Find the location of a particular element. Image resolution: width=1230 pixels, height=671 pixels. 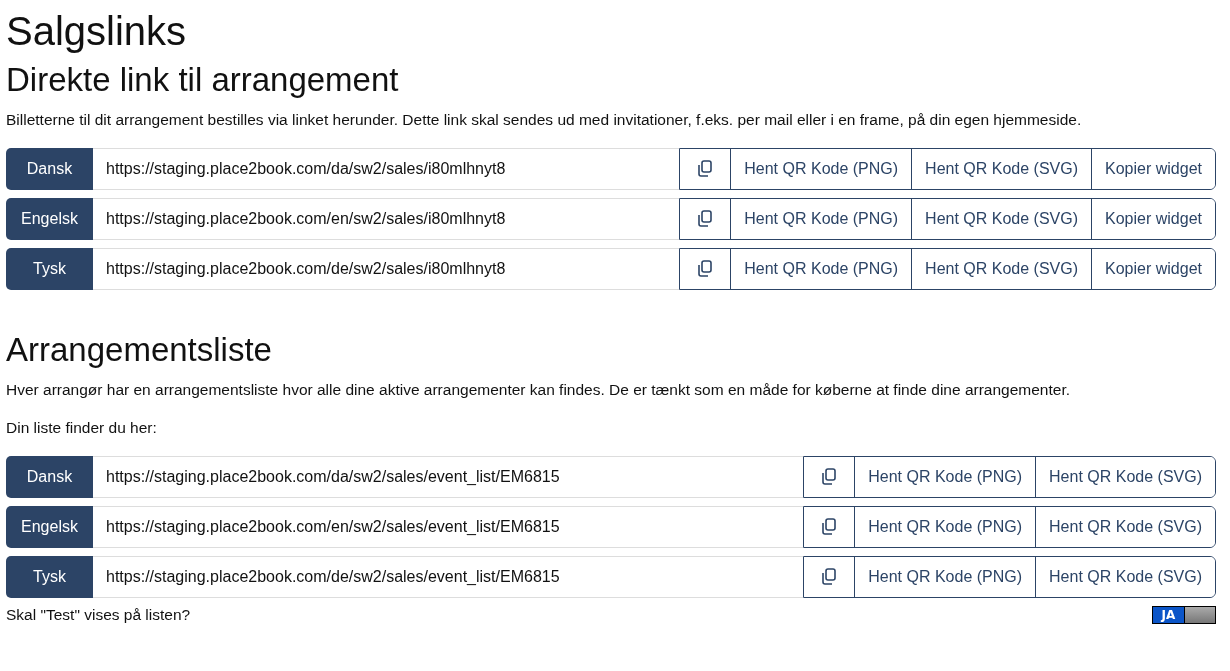

description-text: Hver arrangør har en arrangementsliste hvor alle dine aktive arrangementer kan findes. De er tænkt som en måde for køberne at finde dine arrangementer. is located at coordinates (538, 390).